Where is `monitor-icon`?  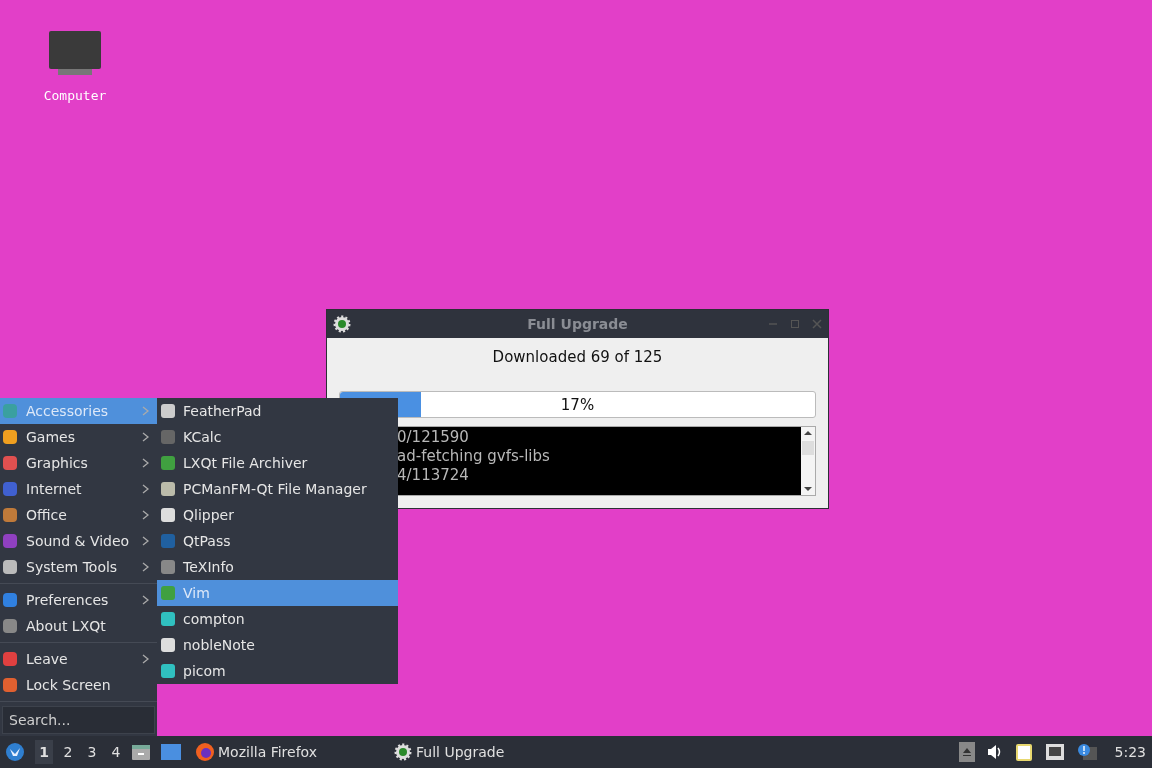
monitor-icon is located at coordinates (75, 54).